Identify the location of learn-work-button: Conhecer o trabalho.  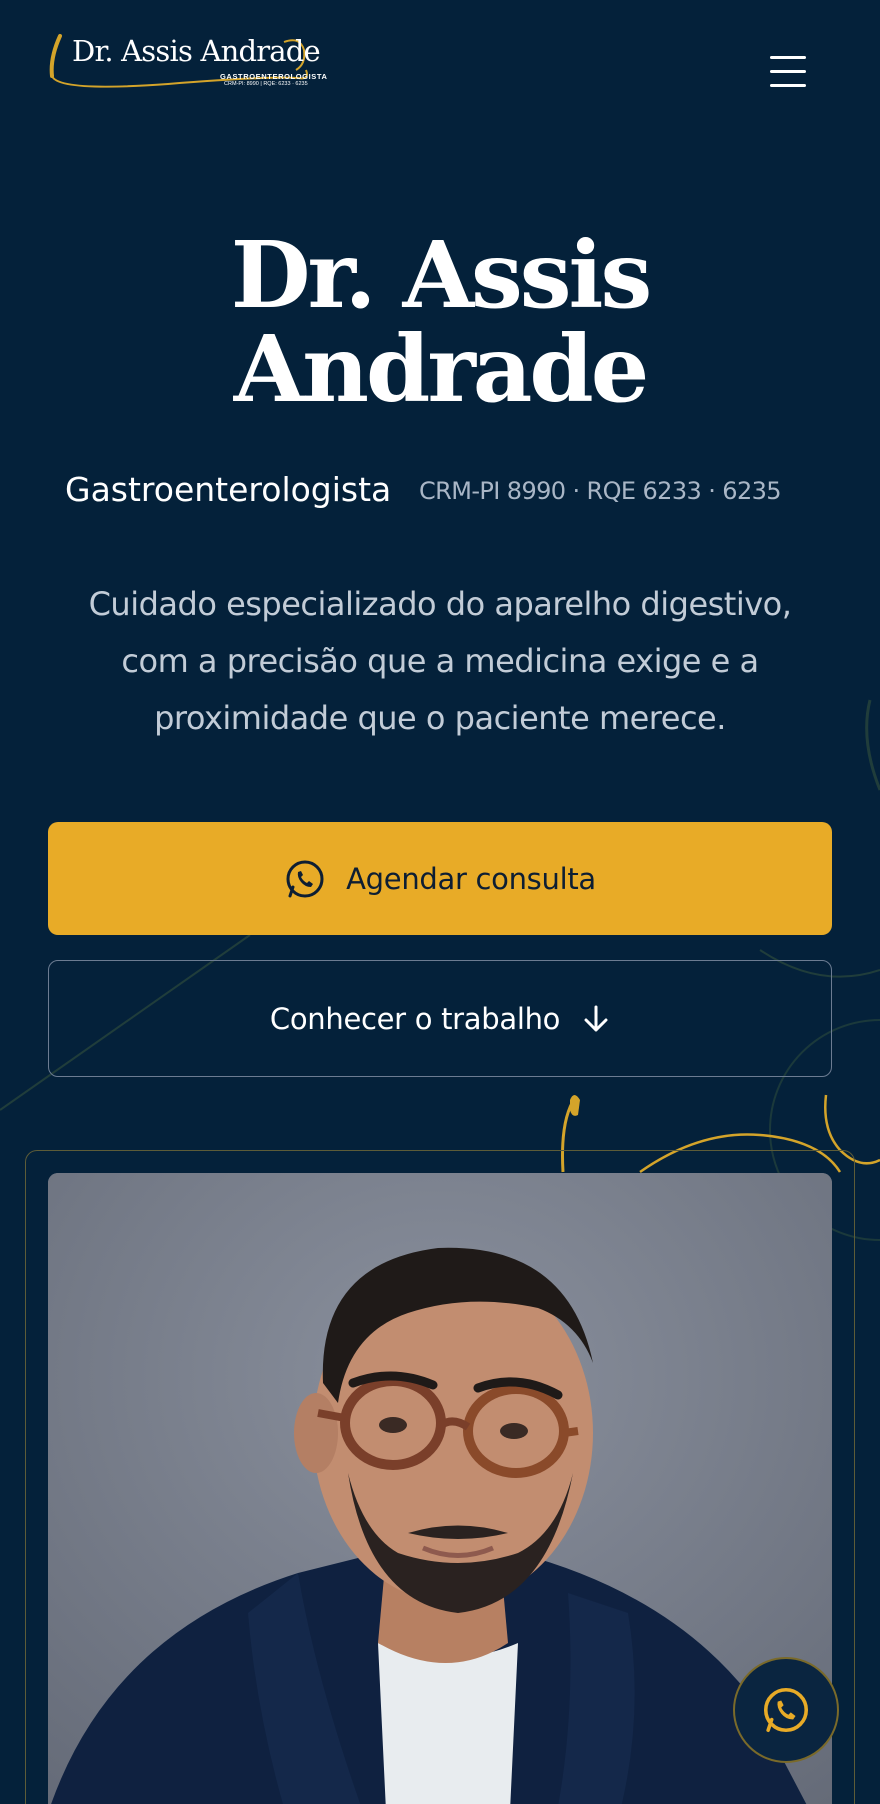
(440, 1018).